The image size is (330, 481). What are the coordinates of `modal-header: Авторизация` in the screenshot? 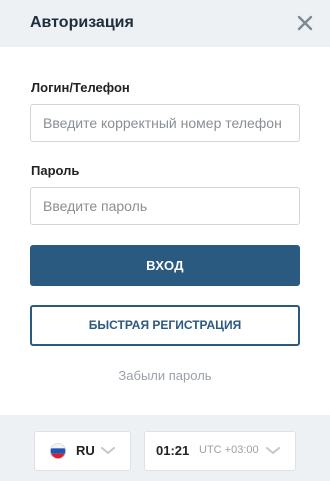 It's located at (165, 23).